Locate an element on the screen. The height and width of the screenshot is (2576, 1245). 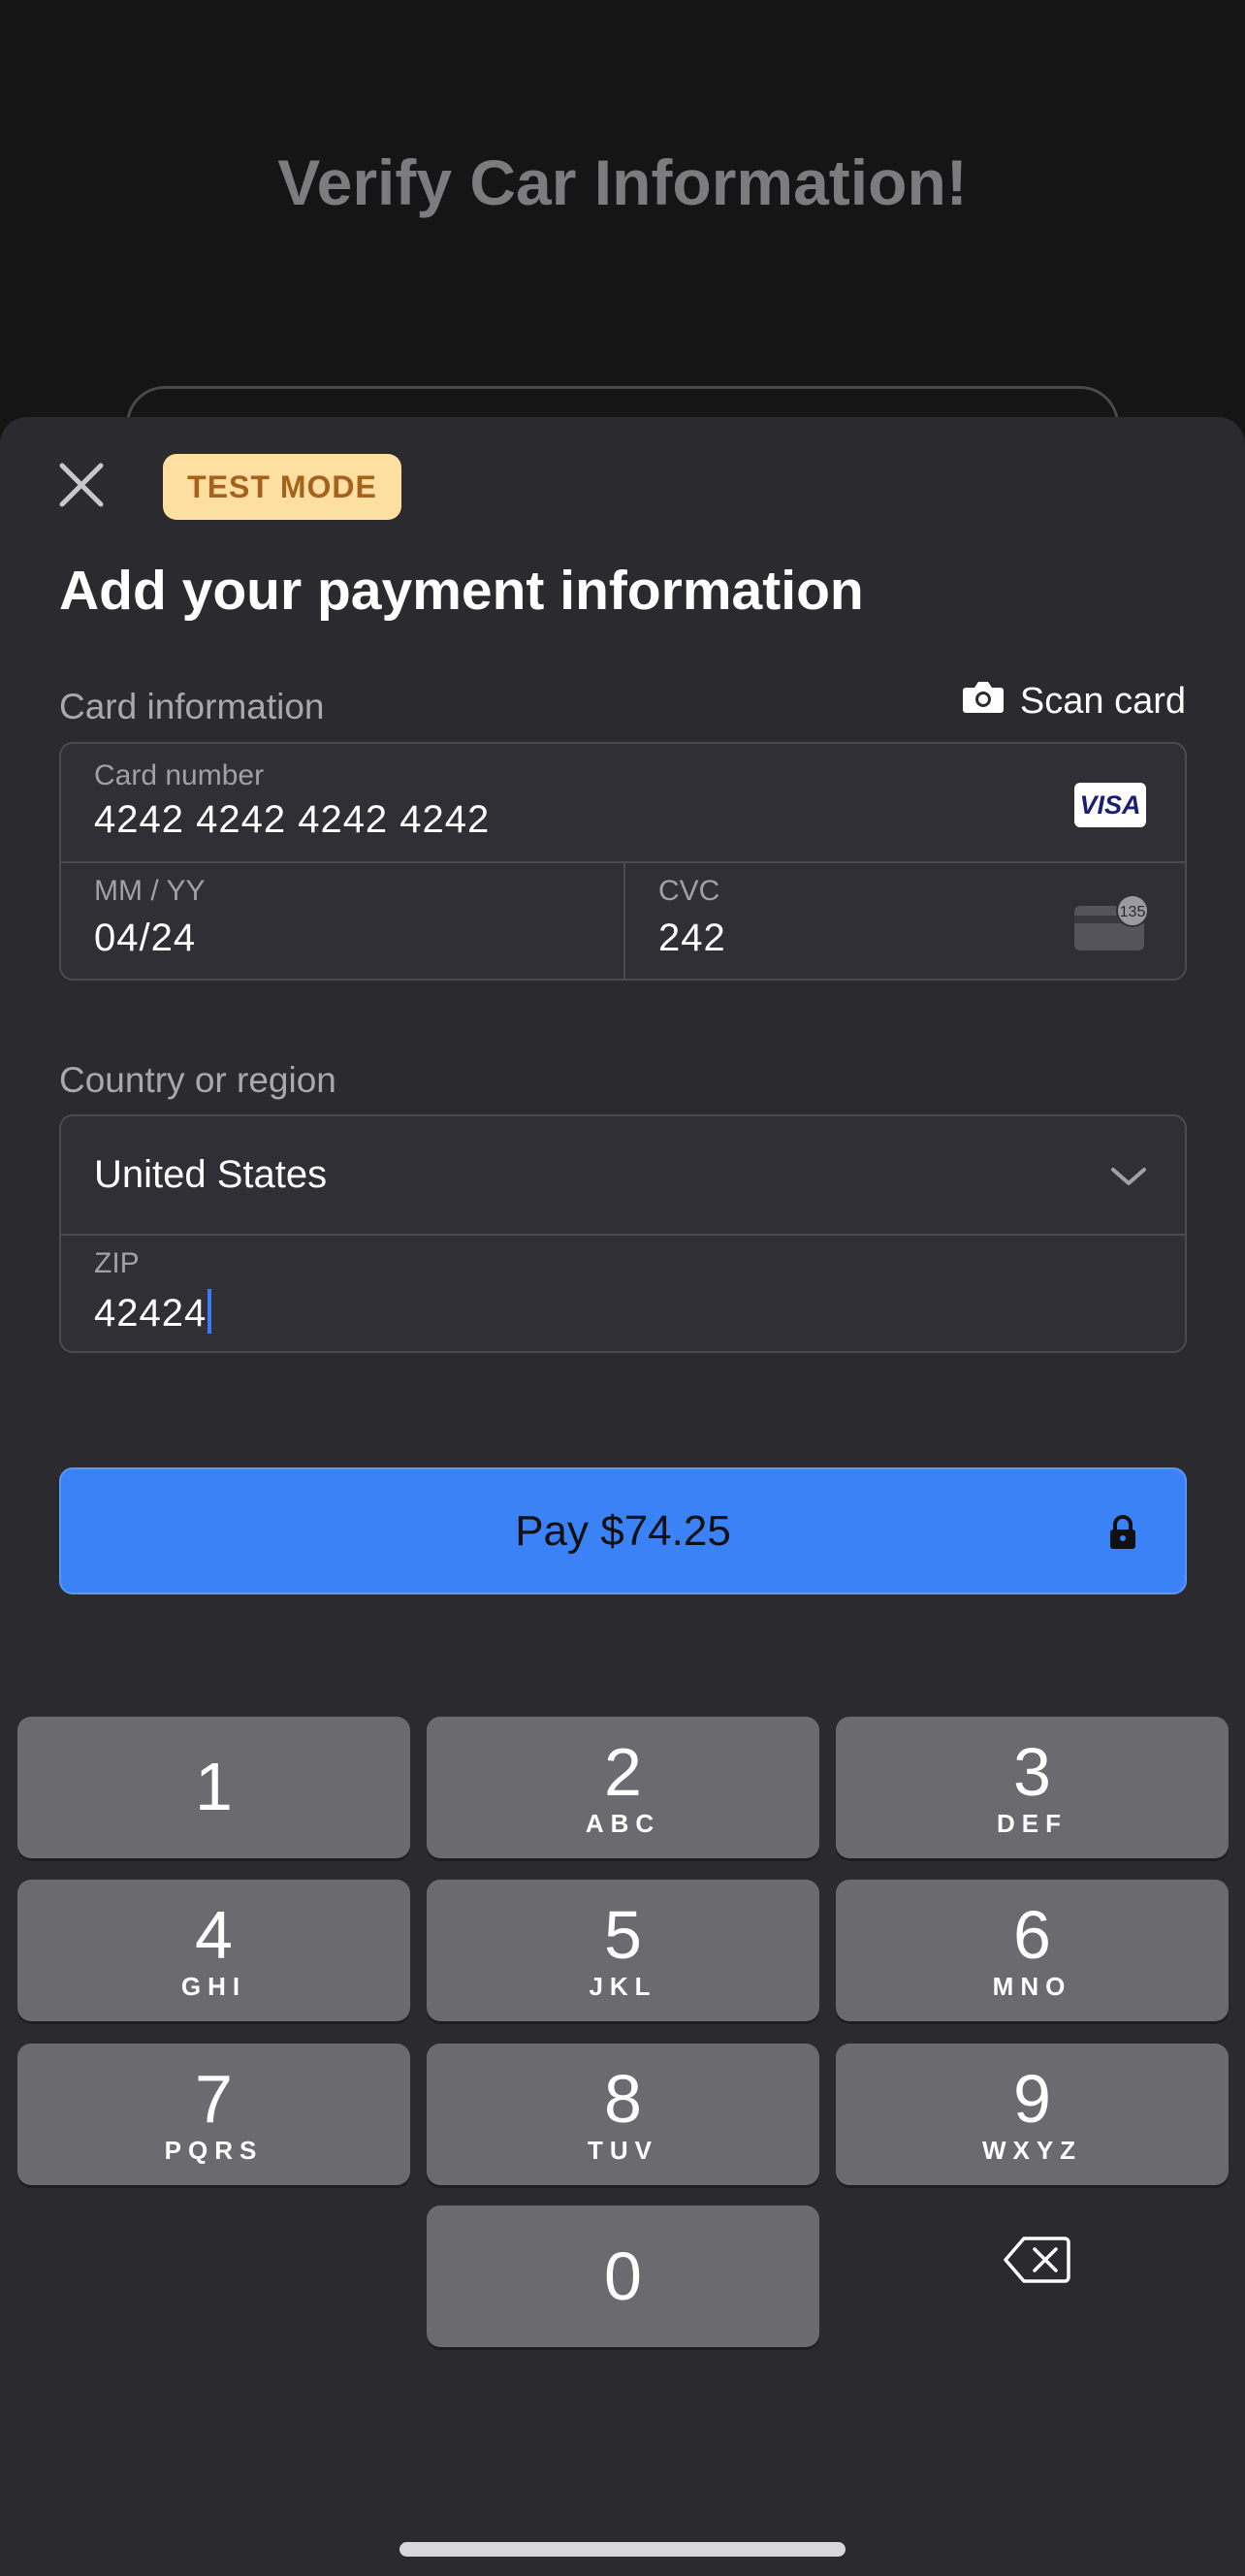
zip-label: ZIP is located at coordinates (117, 1263).